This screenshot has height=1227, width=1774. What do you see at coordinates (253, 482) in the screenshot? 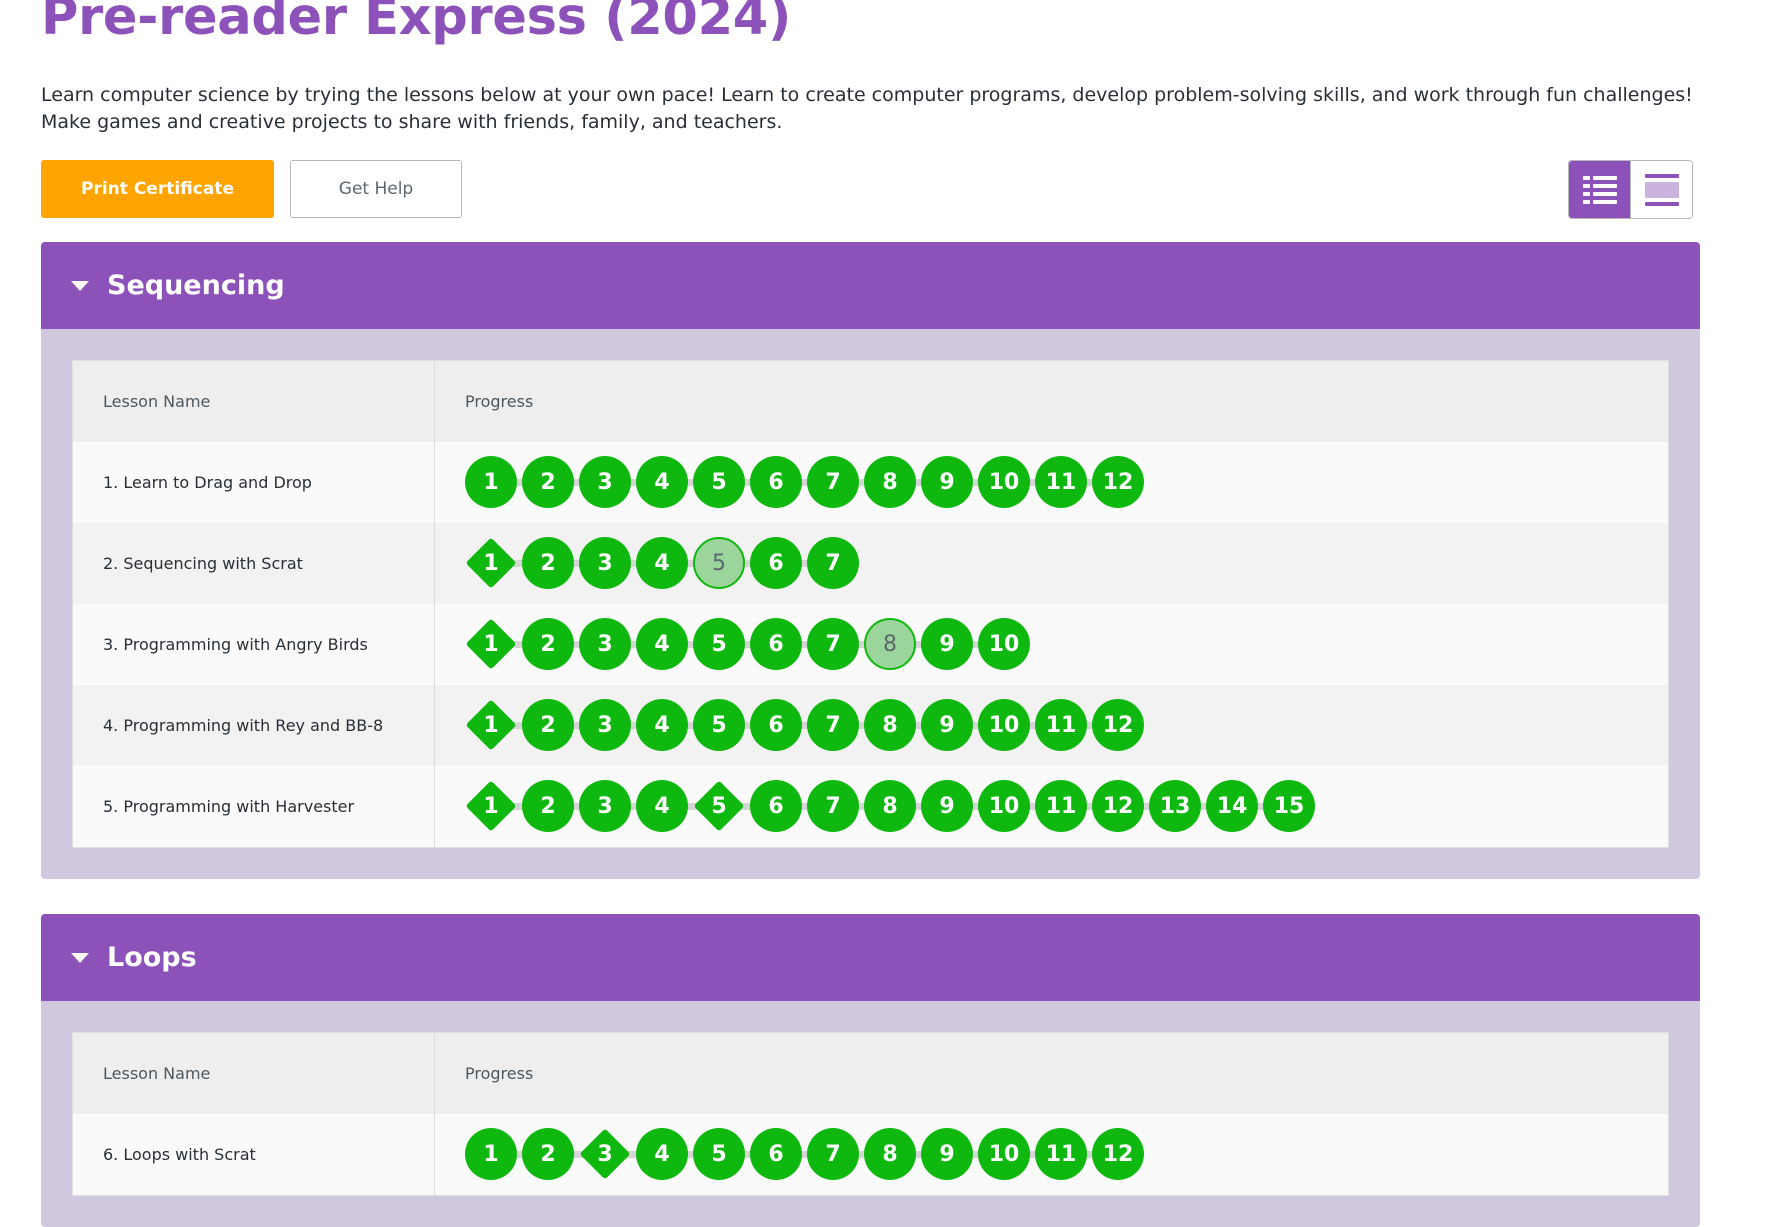
I see `lesson-name: 1. Learn to Drag and Drop` at bounding box center [253, 482].